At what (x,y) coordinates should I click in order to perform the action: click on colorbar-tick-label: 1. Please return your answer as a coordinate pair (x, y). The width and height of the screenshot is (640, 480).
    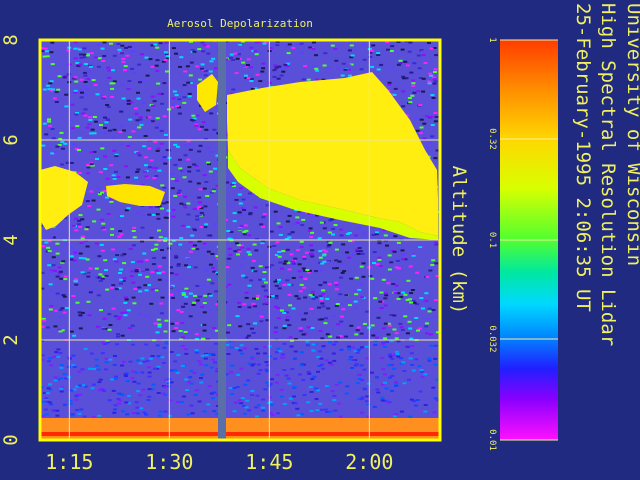
    Looking at the image, I should click on (492, 39).